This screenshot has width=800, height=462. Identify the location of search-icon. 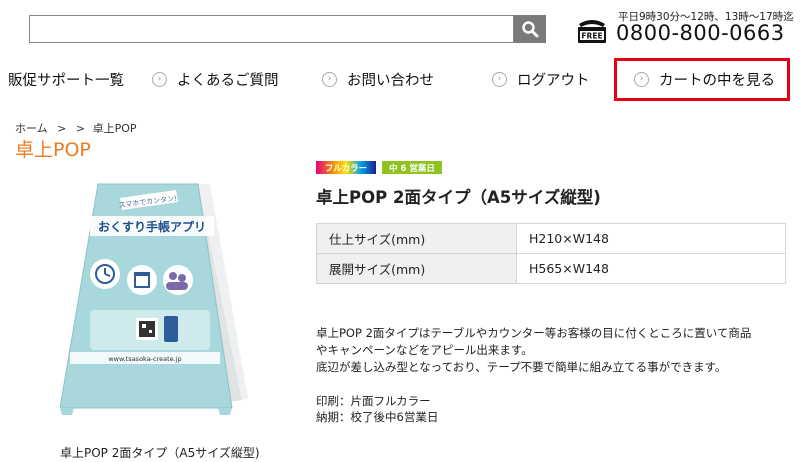
(530, 29).